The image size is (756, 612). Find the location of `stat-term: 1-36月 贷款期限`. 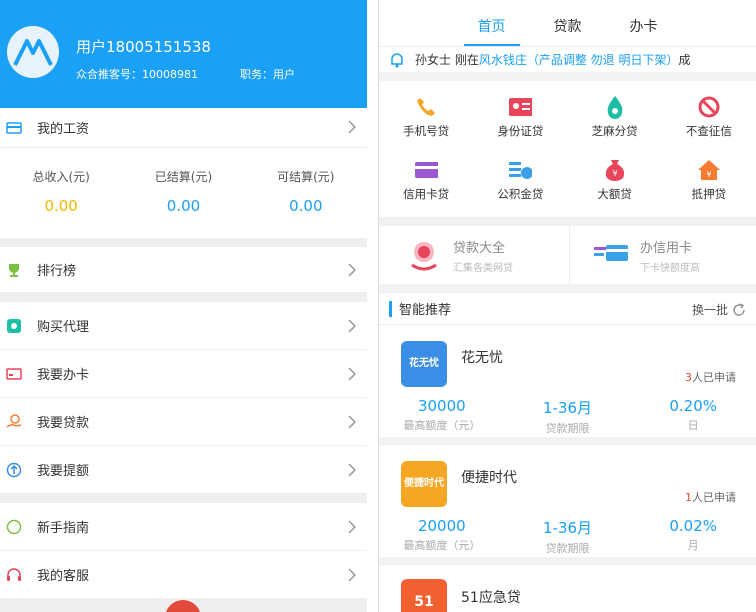

stat-term: 1-36月 贷款期限 is located at coordinates (568, 536).